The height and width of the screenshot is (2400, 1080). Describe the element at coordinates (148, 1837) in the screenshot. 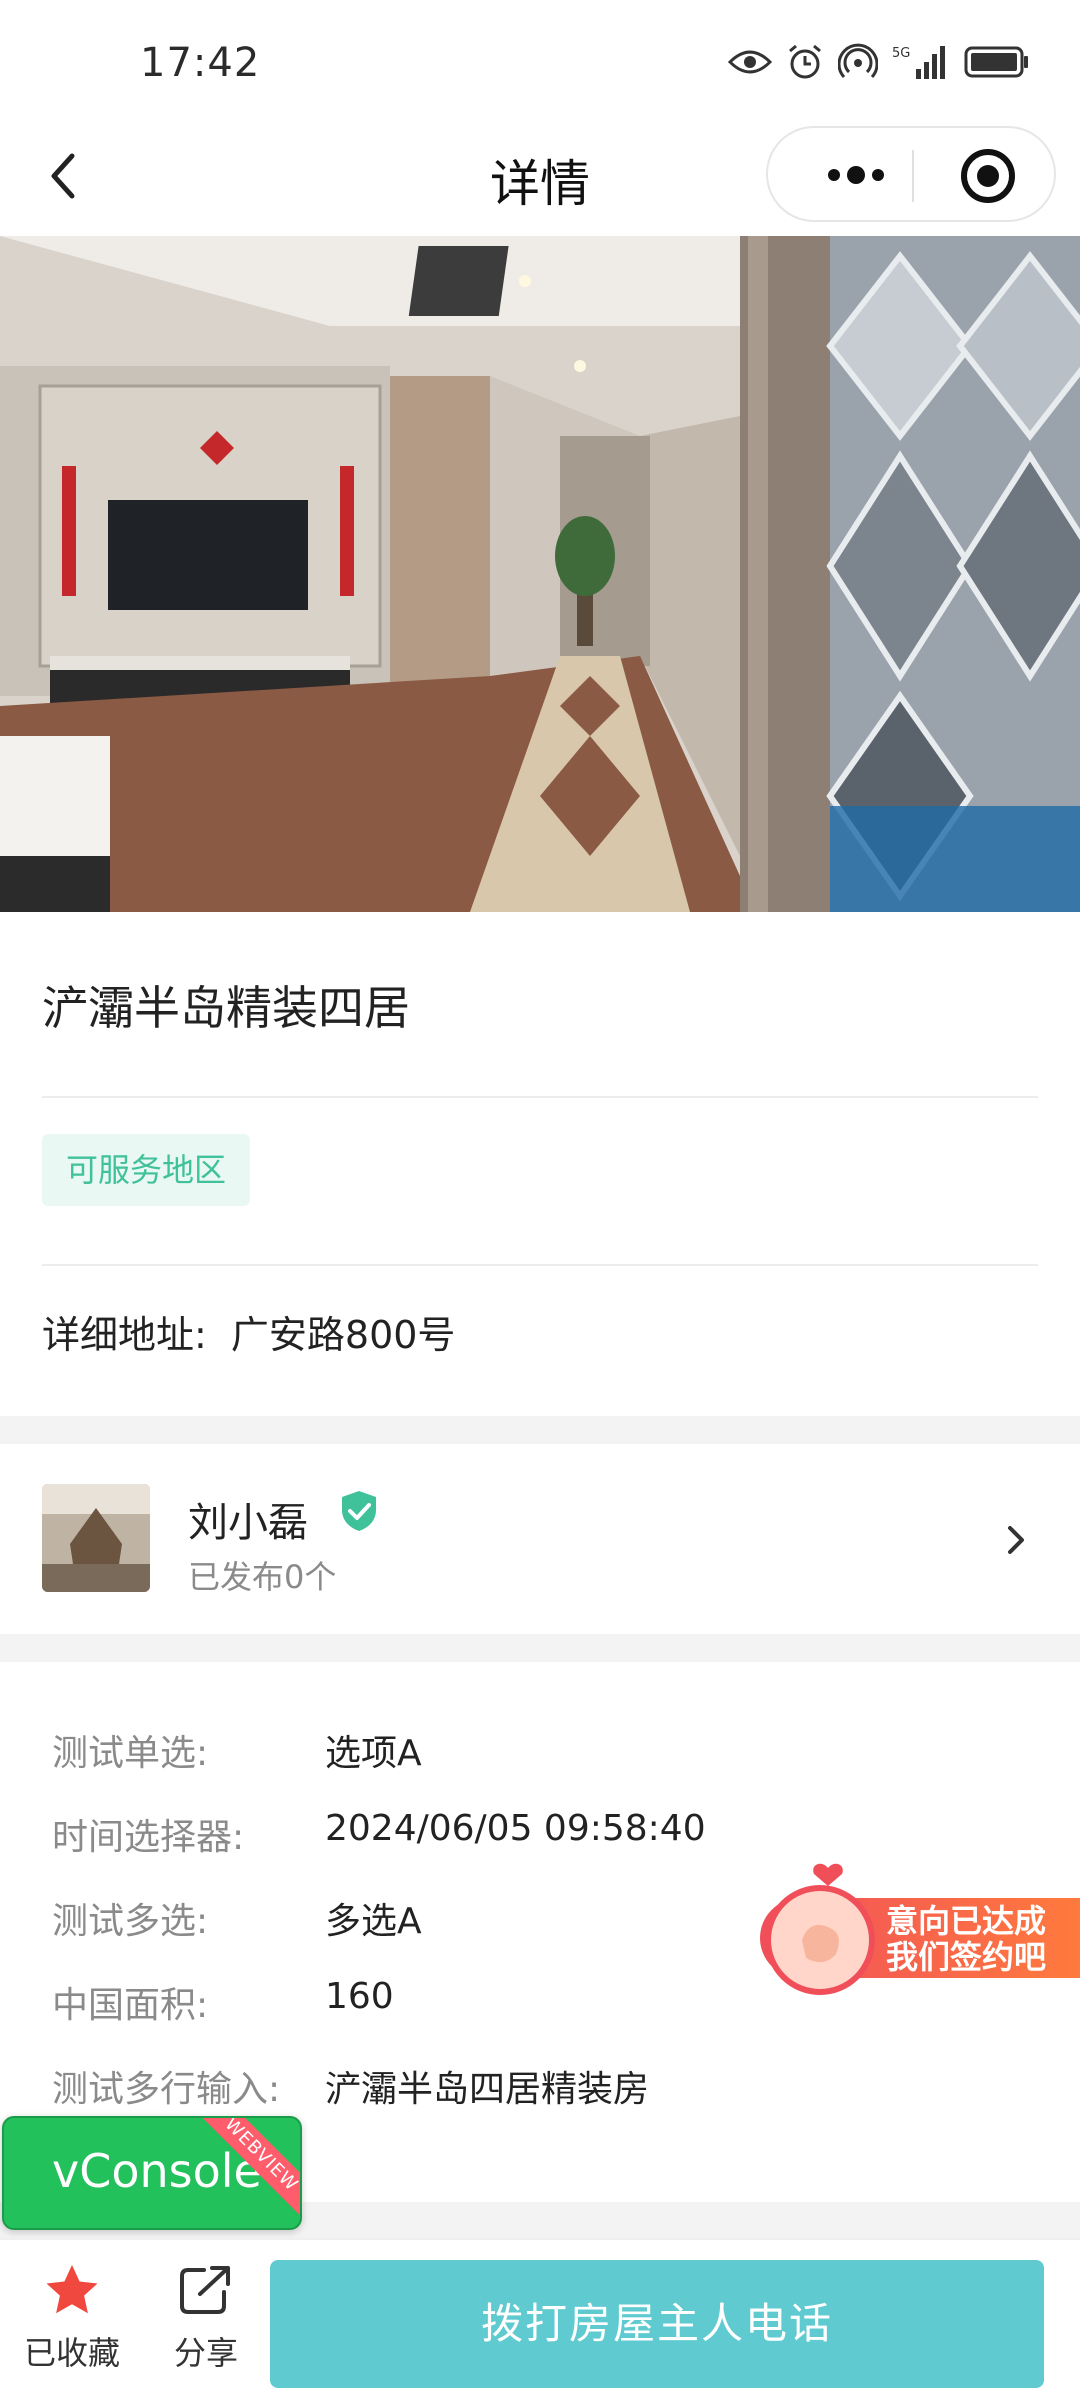

I see `attribute-label: 时间选择器:` at that location.